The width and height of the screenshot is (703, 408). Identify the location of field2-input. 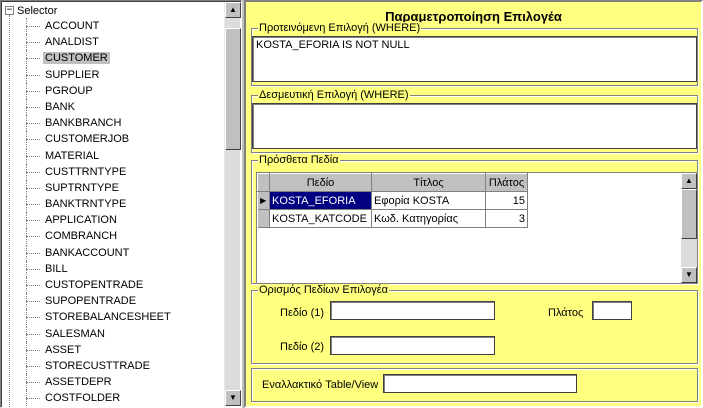
(412, 345).